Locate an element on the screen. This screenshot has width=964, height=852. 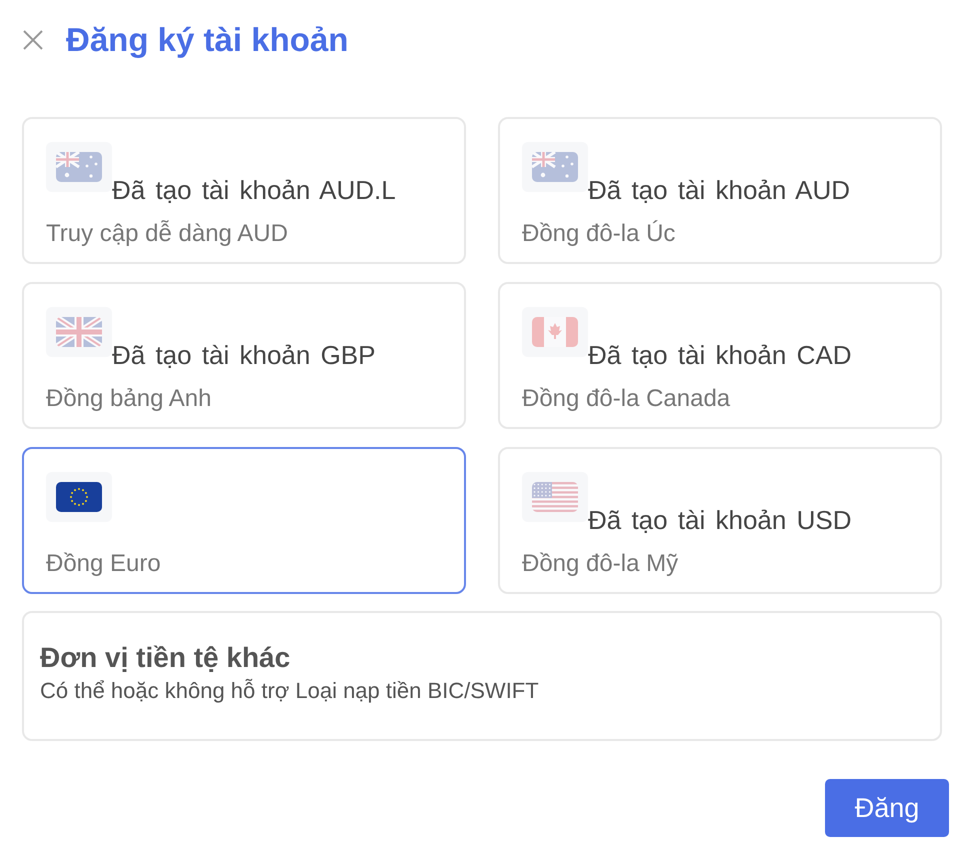
currency-name: Đồng đô-la Úc is located at coordinates (599, 234).